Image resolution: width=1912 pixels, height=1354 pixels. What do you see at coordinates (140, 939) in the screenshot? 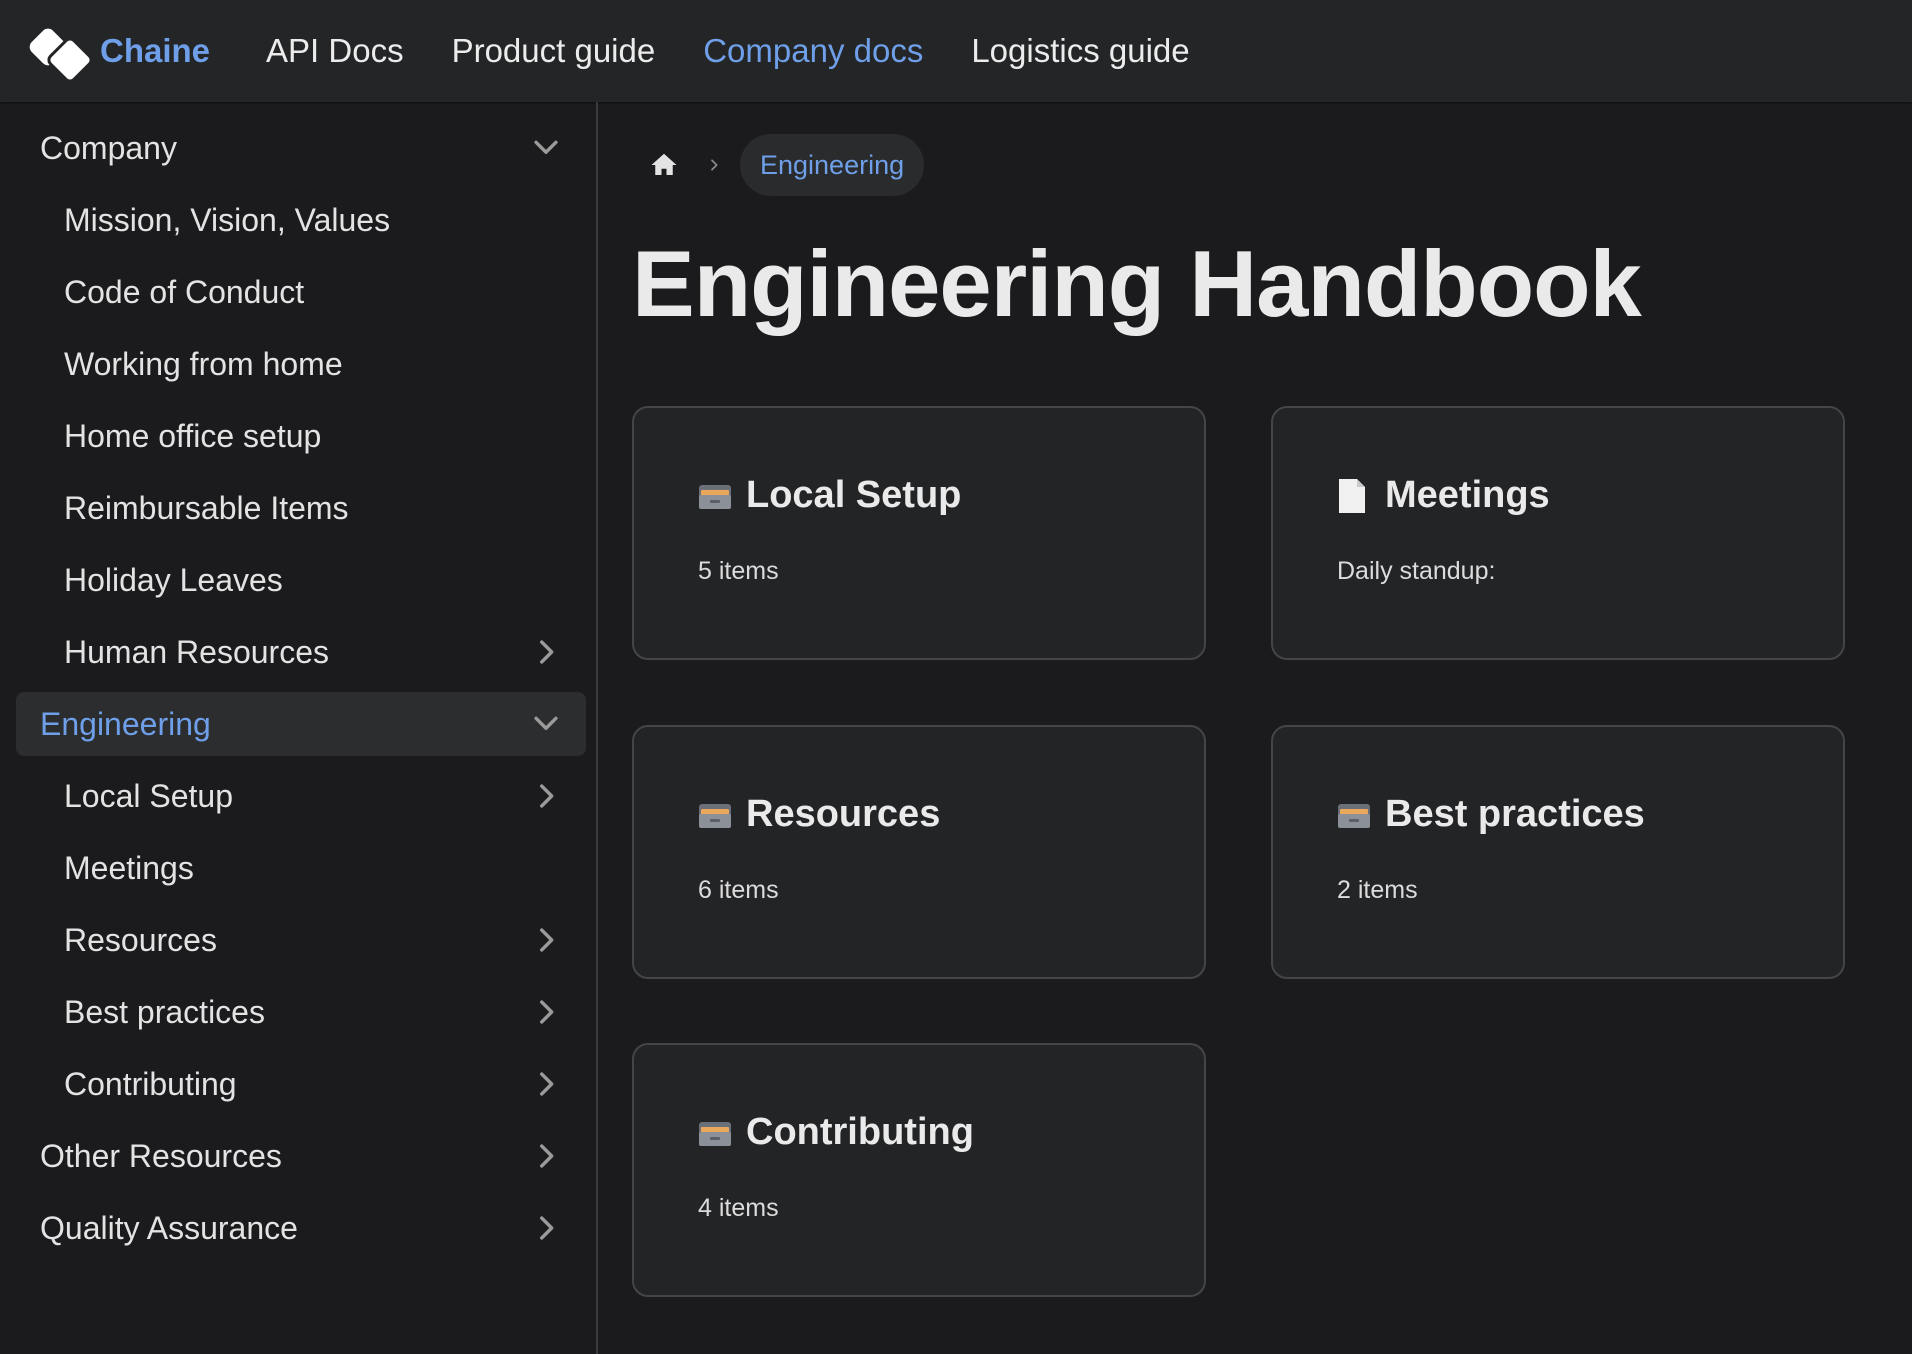
I see `sidebar-item-label: Resources` at bounding box center [140, 939].